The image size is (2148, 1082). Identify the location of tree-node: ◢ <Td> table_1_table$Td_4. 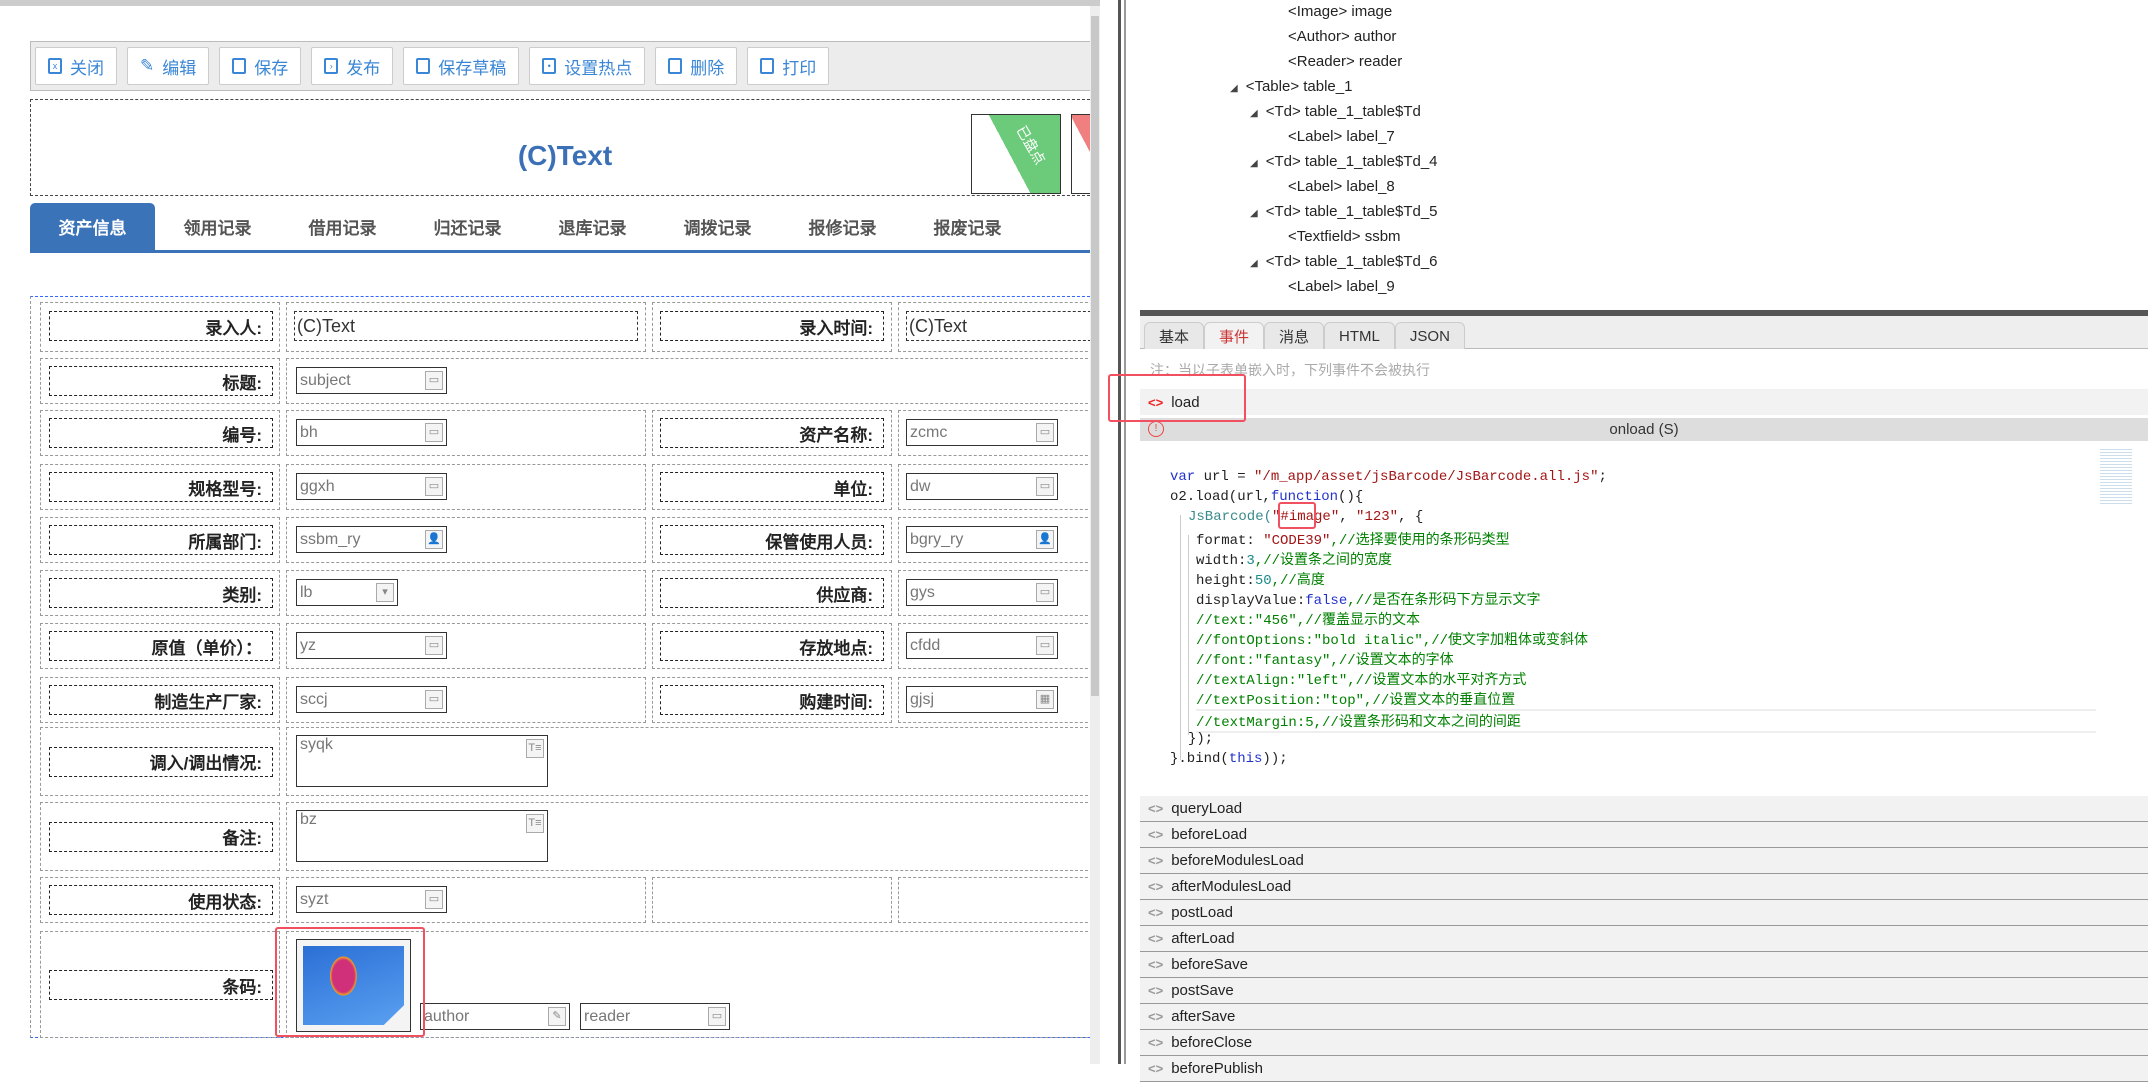
(1344, 161).